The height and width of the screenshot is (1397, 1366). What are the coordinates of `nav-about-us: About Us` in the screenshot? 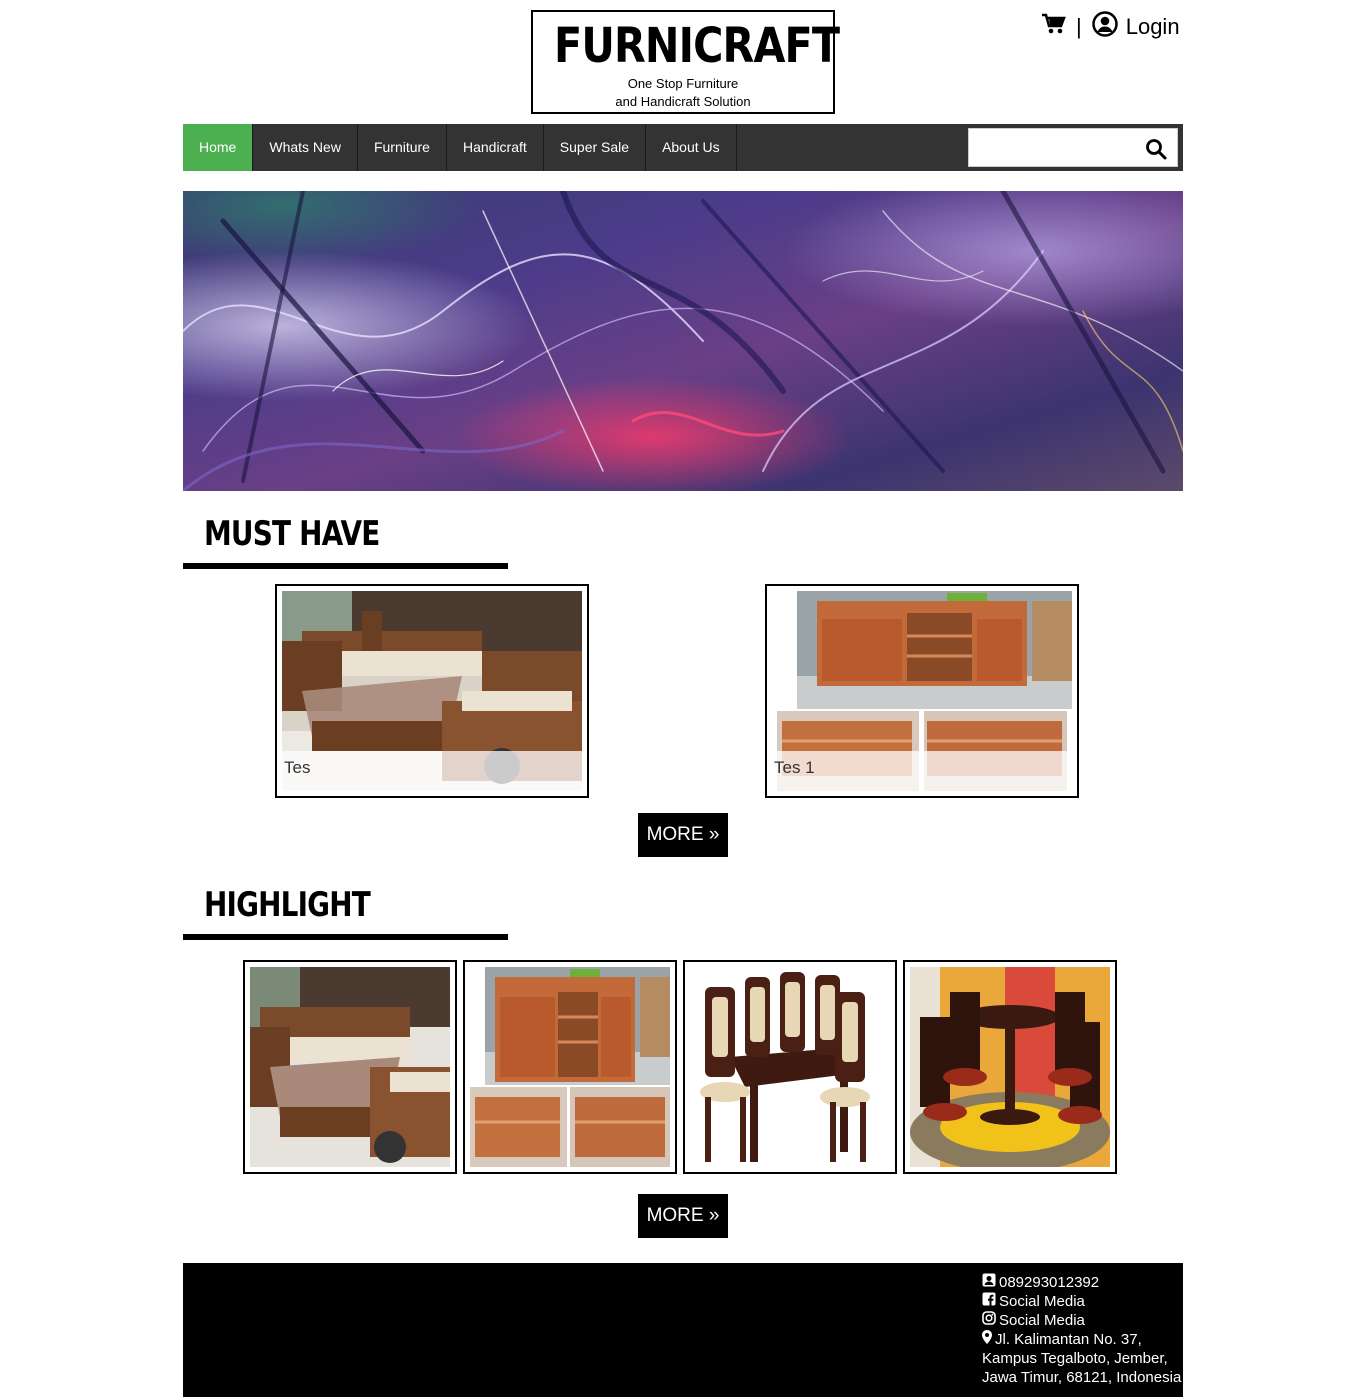 It's located at (691, 147).